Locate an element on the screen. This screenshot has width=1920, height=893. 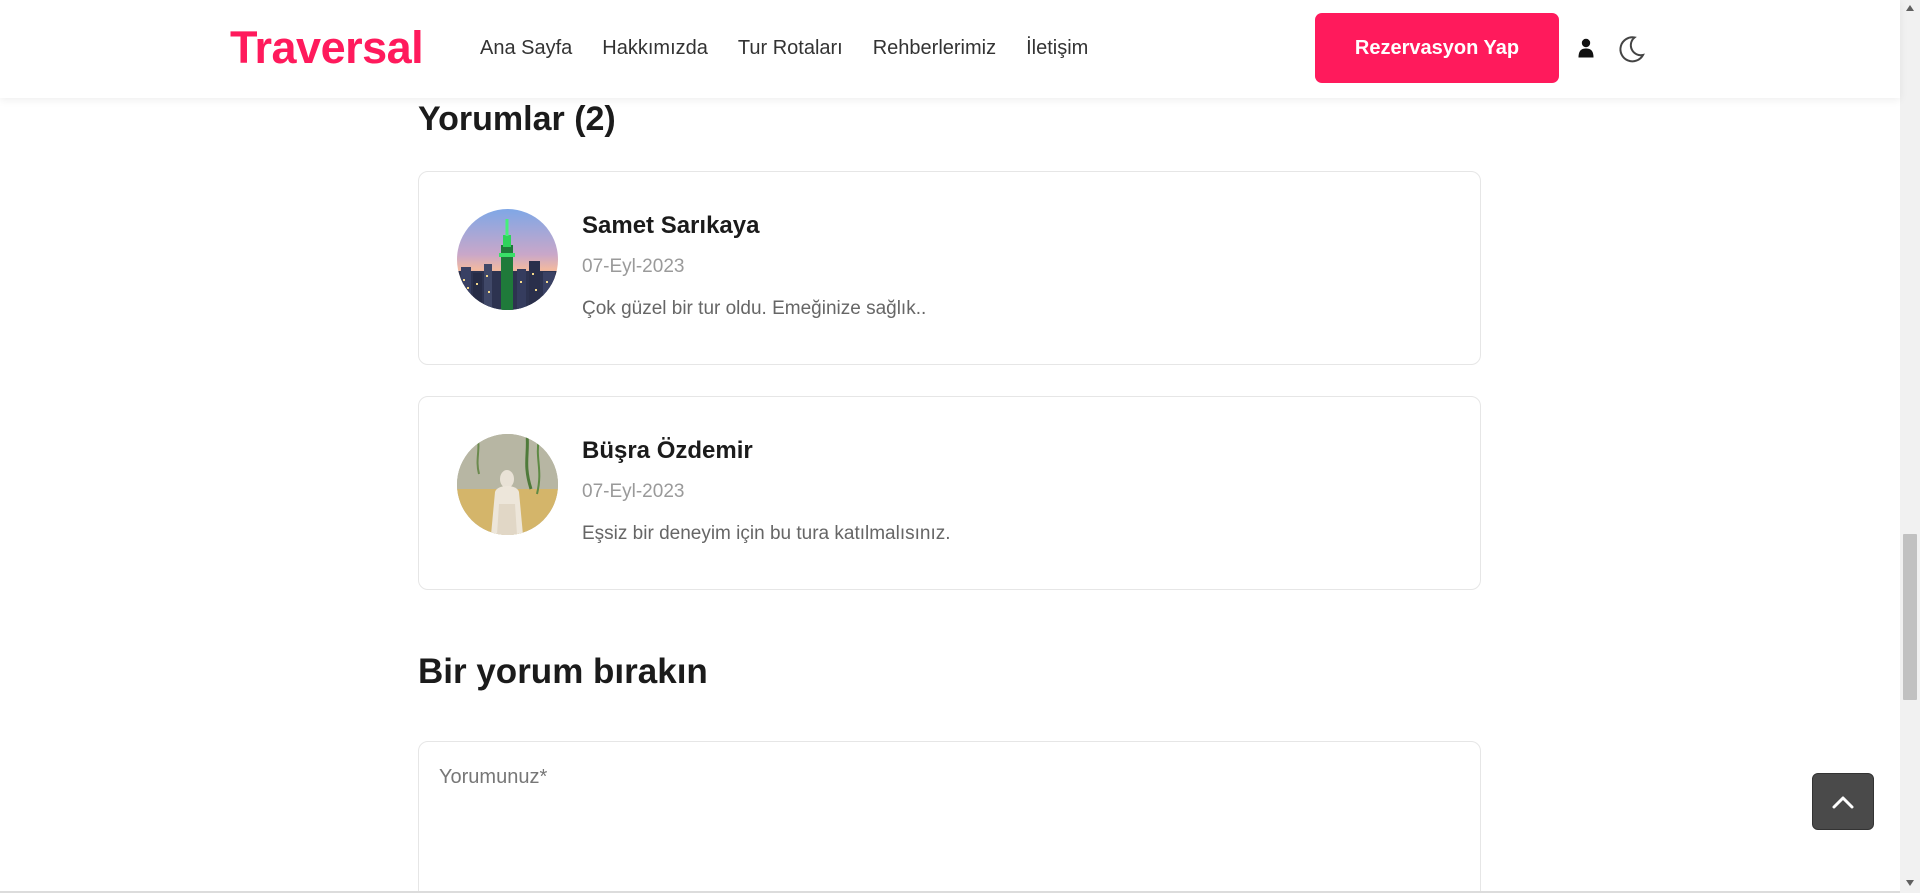
site-logo: Traversal is located at coordinates (327, 48).